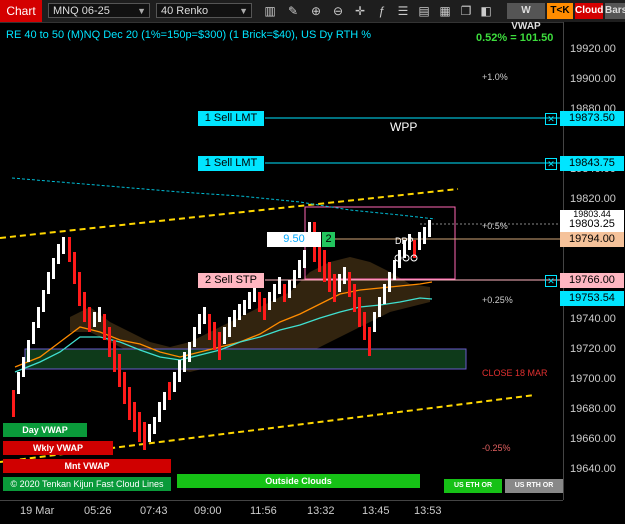  Describe the element at coordinates (593, 379) in the screenshot. I see `price-tick: 19700.00` at that location.